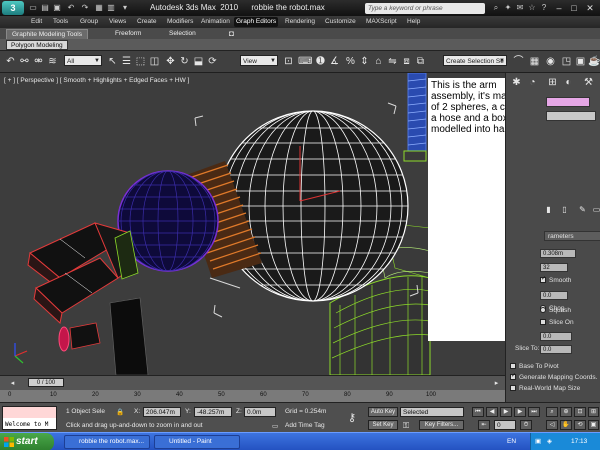  Describe the element at coordinates (425, 8) in the screenshot. I see `help-search-input: Type a keyword or phrase` at that location.